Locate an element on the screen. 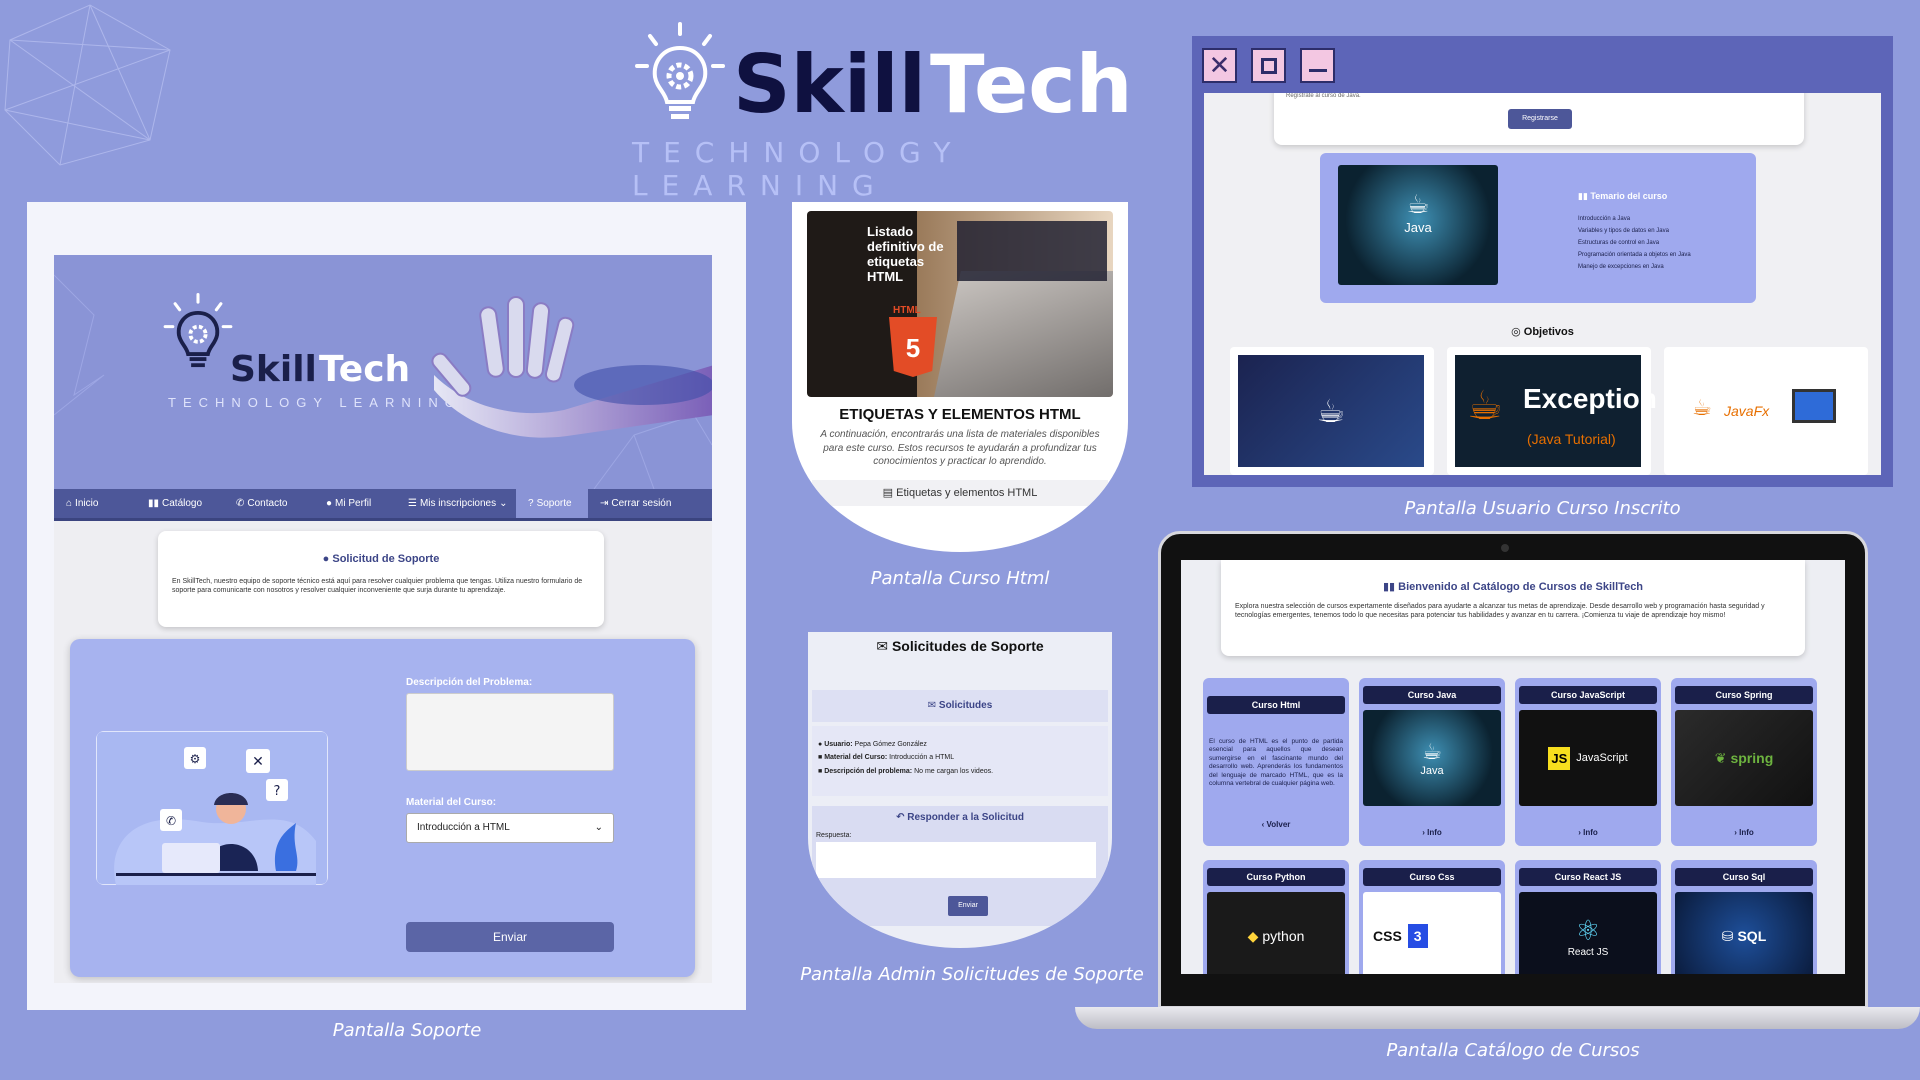 The image size is (1920, 1080). banner-brand-skill: Skill is located at coordinates (273, 369).